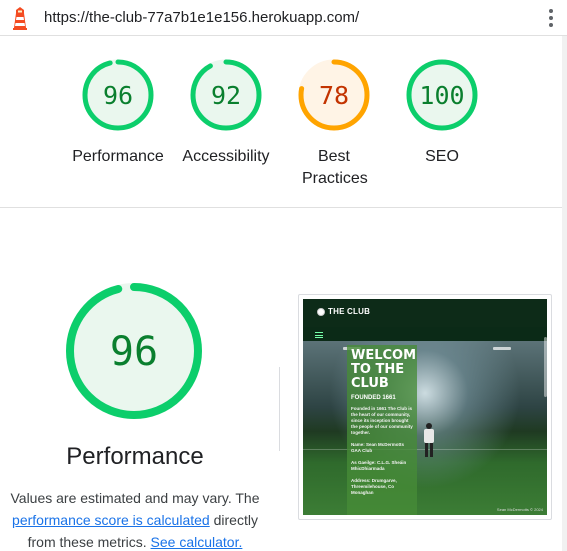  Describe the element at coordinates (442, 156) in the screenshot. I see `score-label: SEO` at that location.